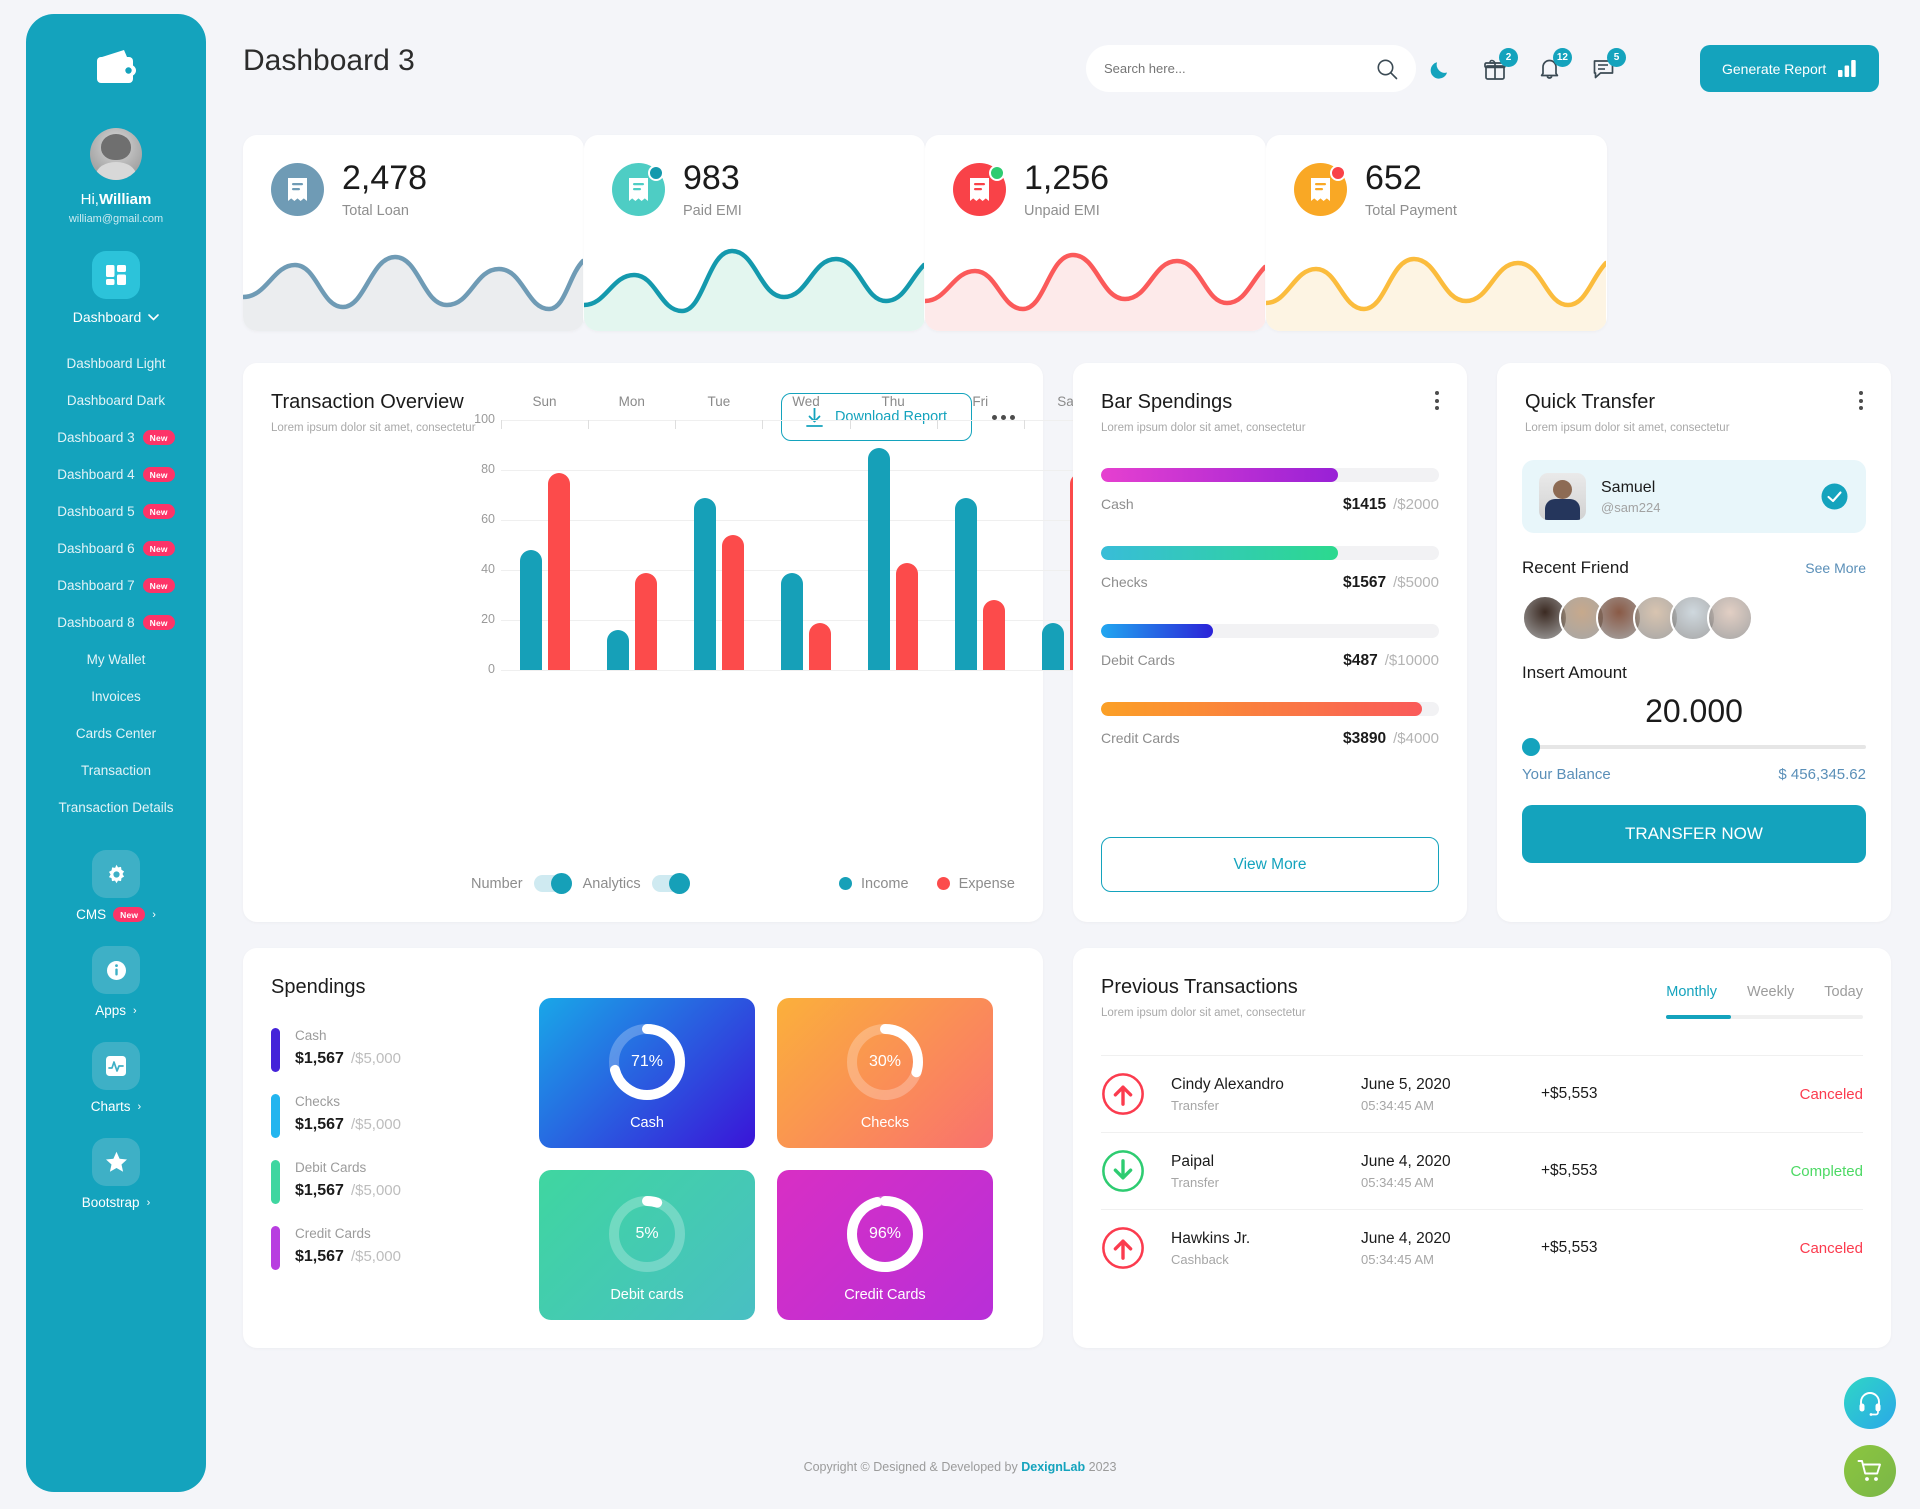 This screenshot has width=1920, height=1509. I want to click on transaction-time: 05:34:45 AM, so click(1397, 1259).